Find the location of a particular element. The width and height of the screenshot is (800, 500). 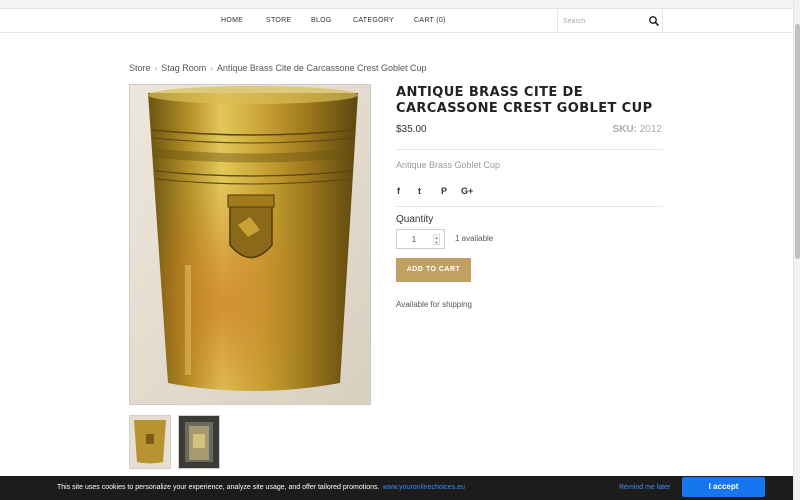

breadcrumb-store: Store is located at coordinates (140, 68).